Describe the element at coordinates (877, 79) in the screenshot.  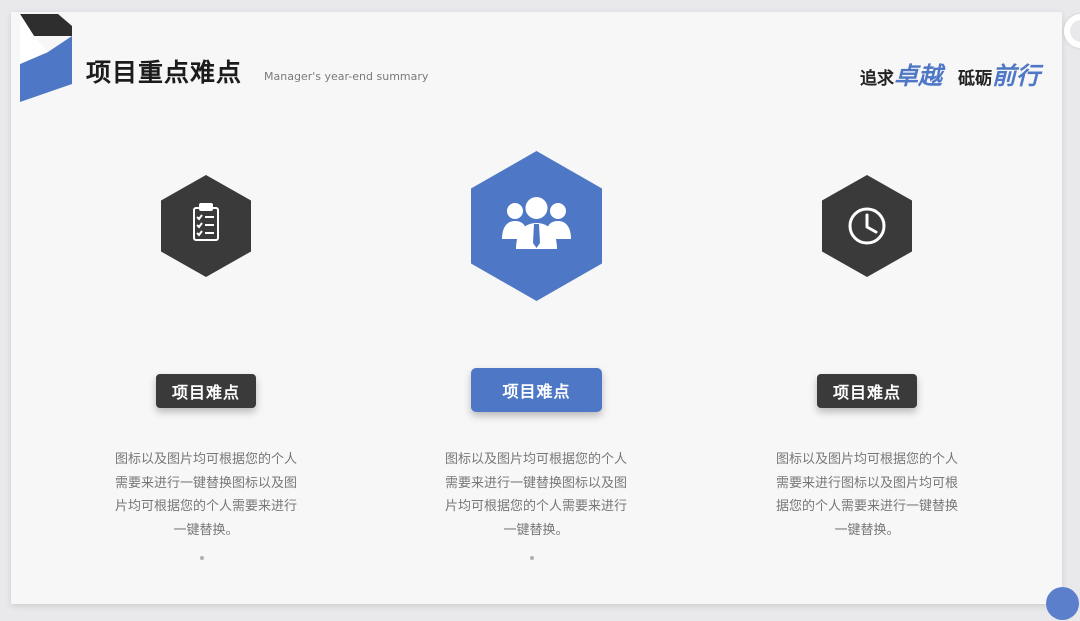
I see `slogan-plain-1: 追求` at that location.